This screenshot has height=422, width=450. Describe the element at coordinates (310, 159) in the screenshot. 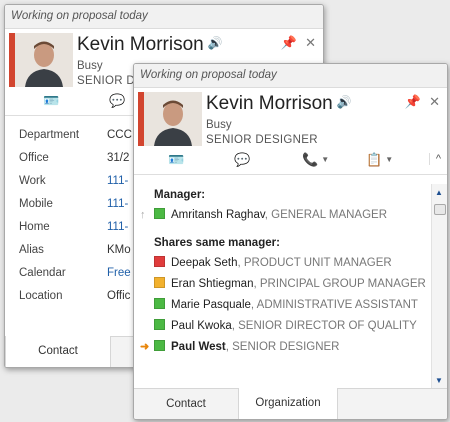

I see `phone-icon: 📞` at that location.